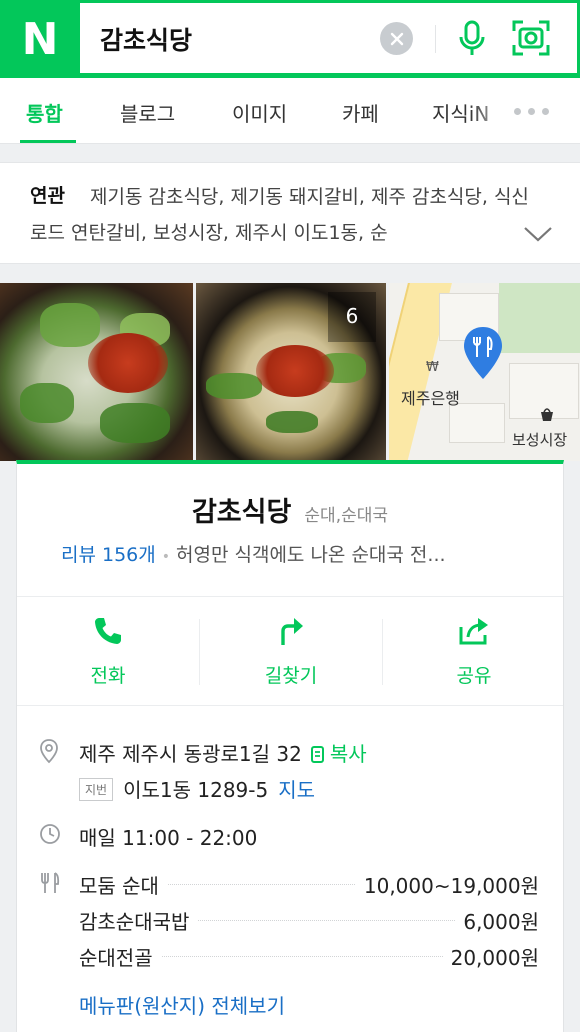 The width and height of the screenshot is (580, 1032). I want to click on naver-logo: N, so click(39, 39).